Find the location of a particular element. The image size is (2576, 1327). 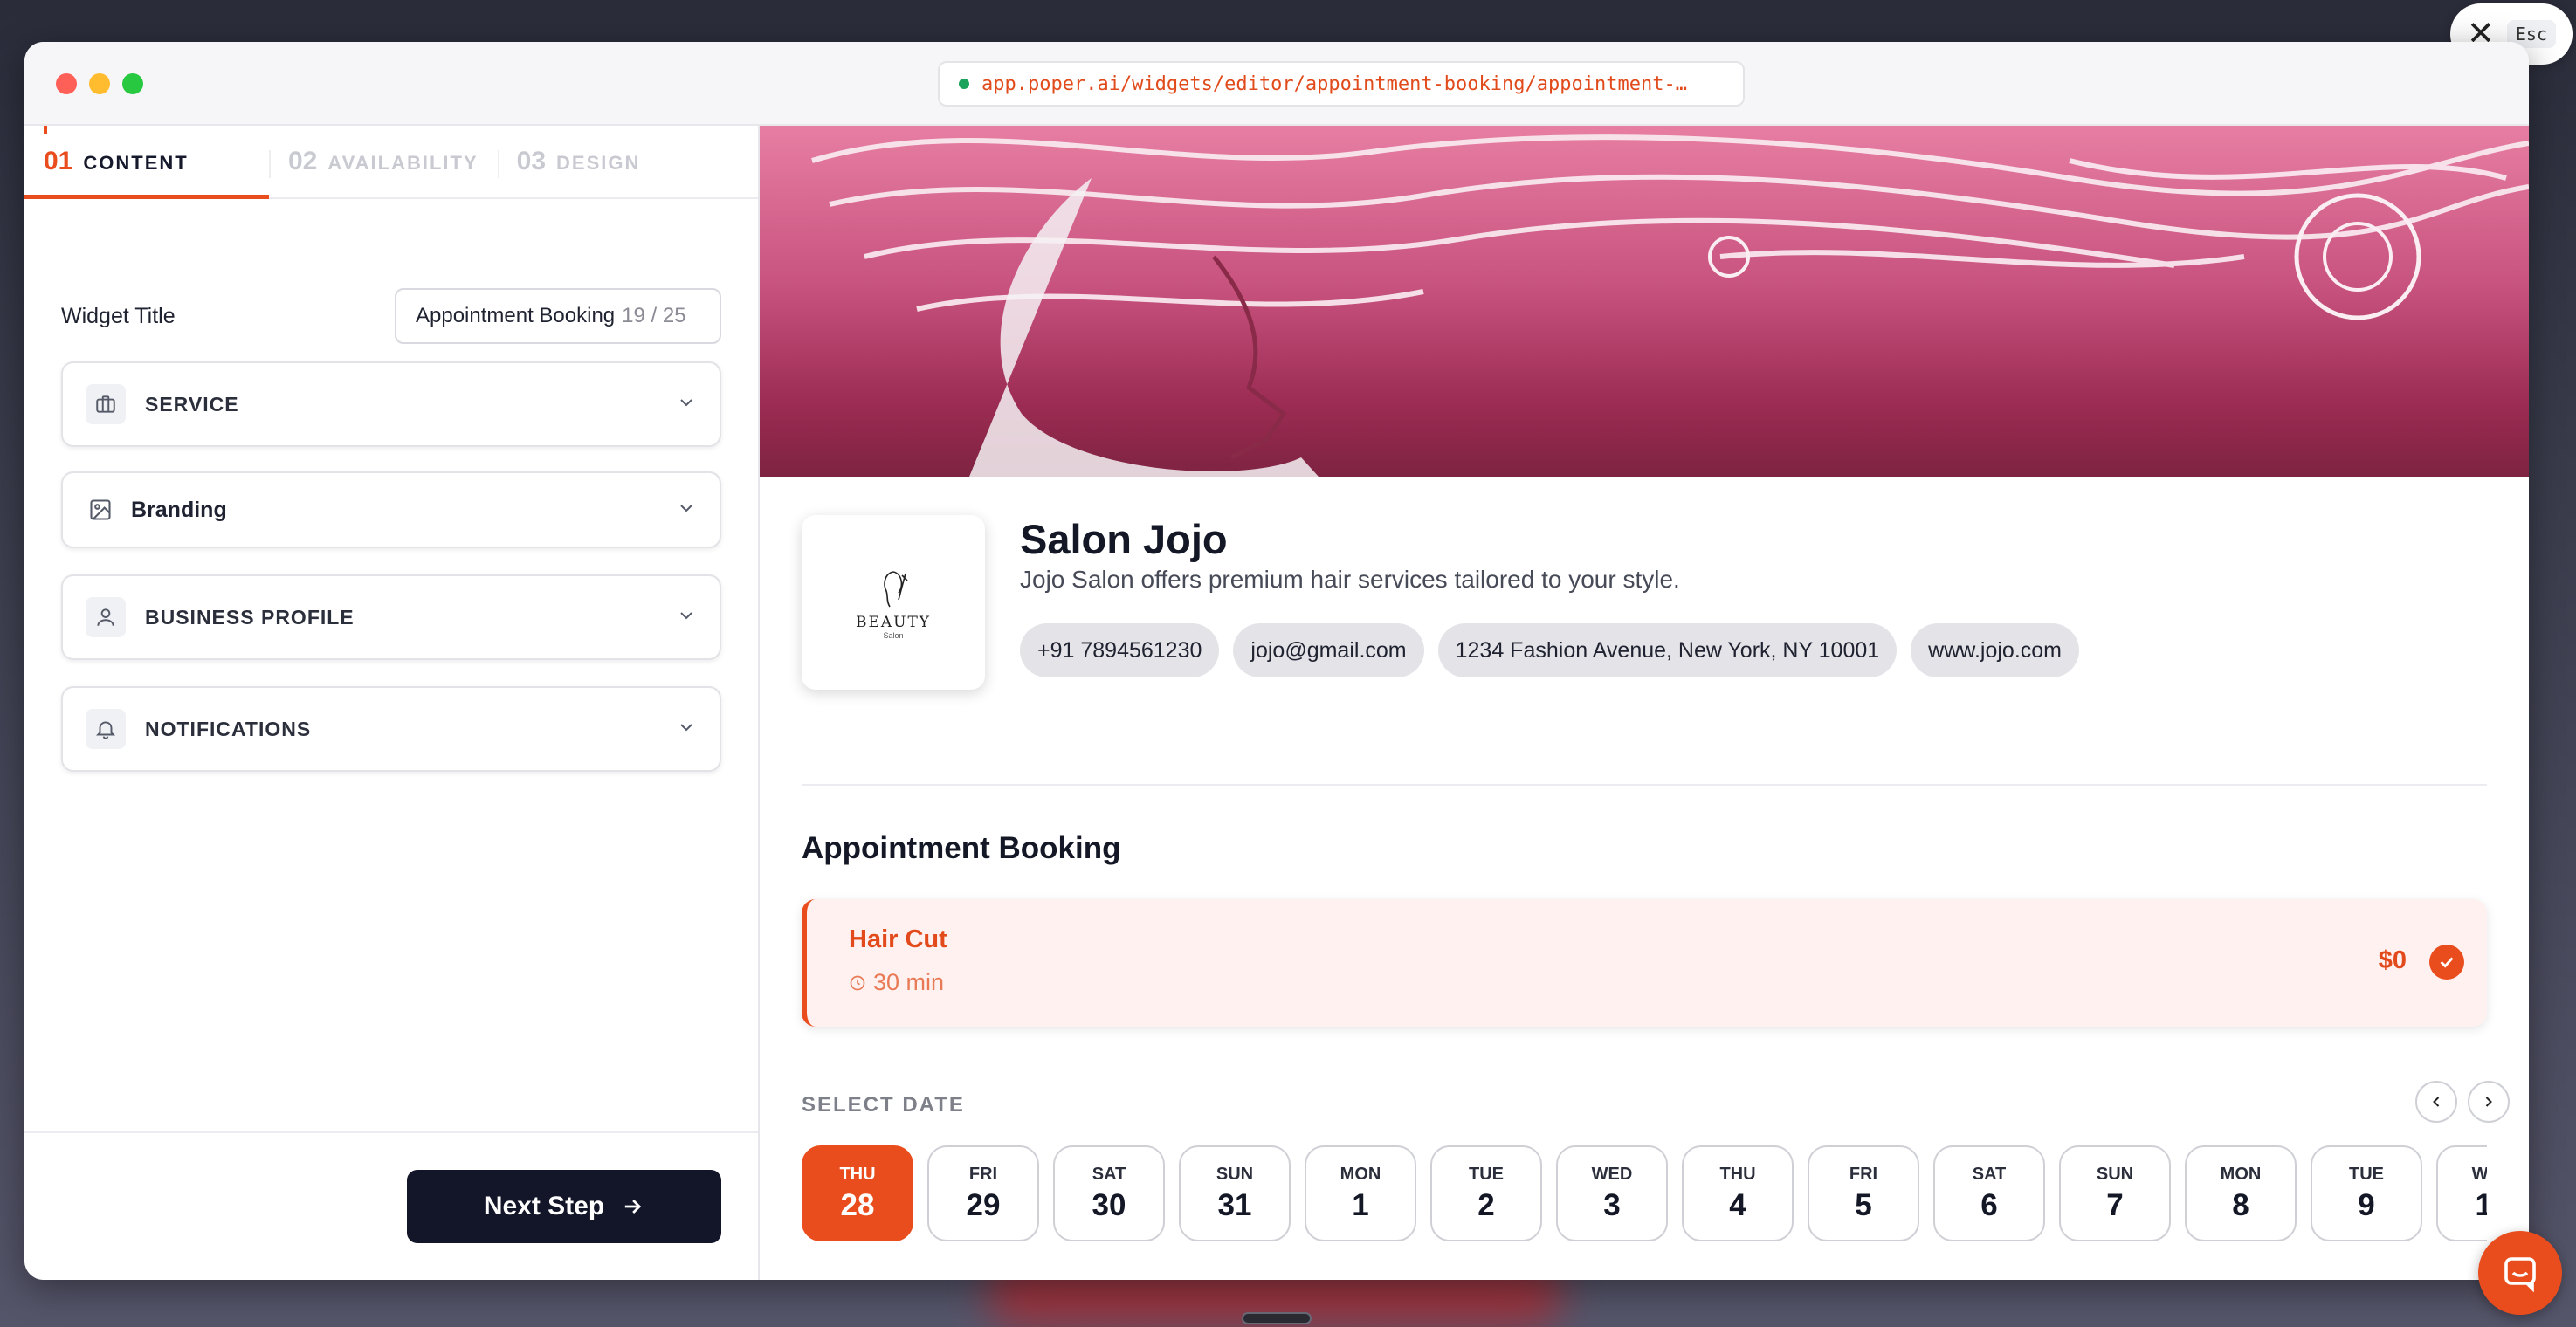

business-profile-label: BUSINESS PROFILE is located at coordinates (250, 617).